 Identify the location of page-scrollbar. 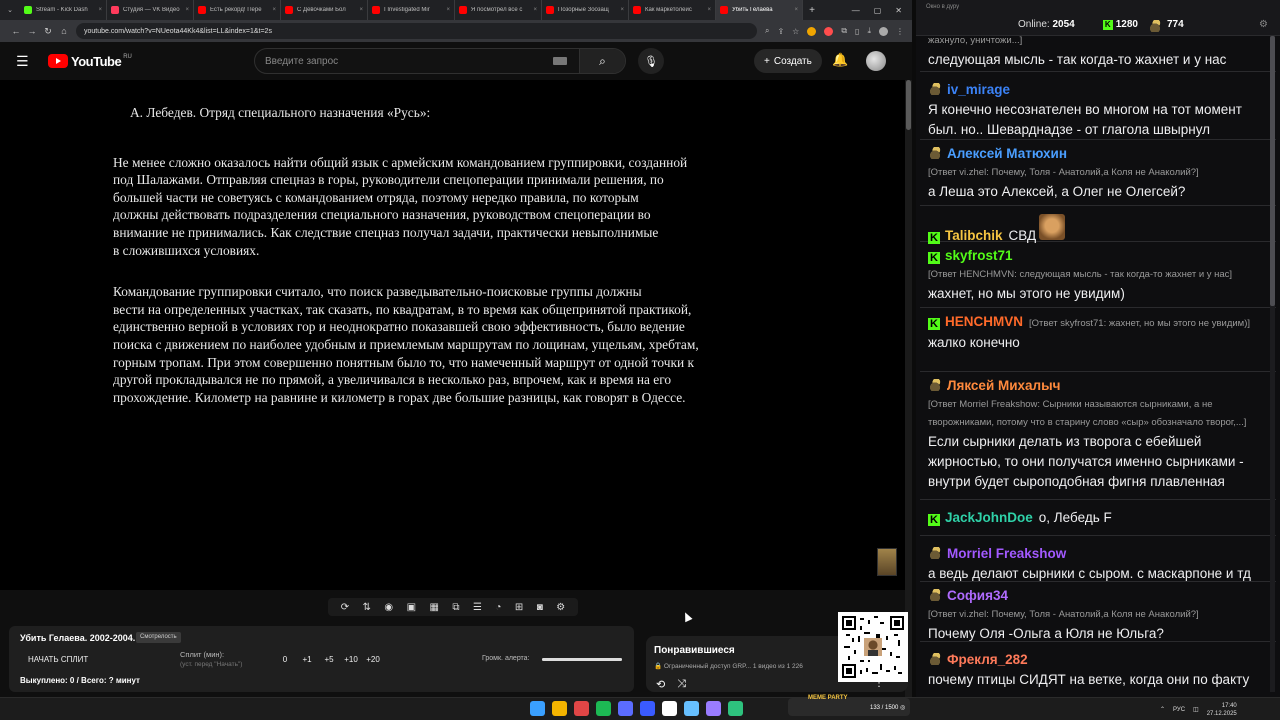
(908, 388).